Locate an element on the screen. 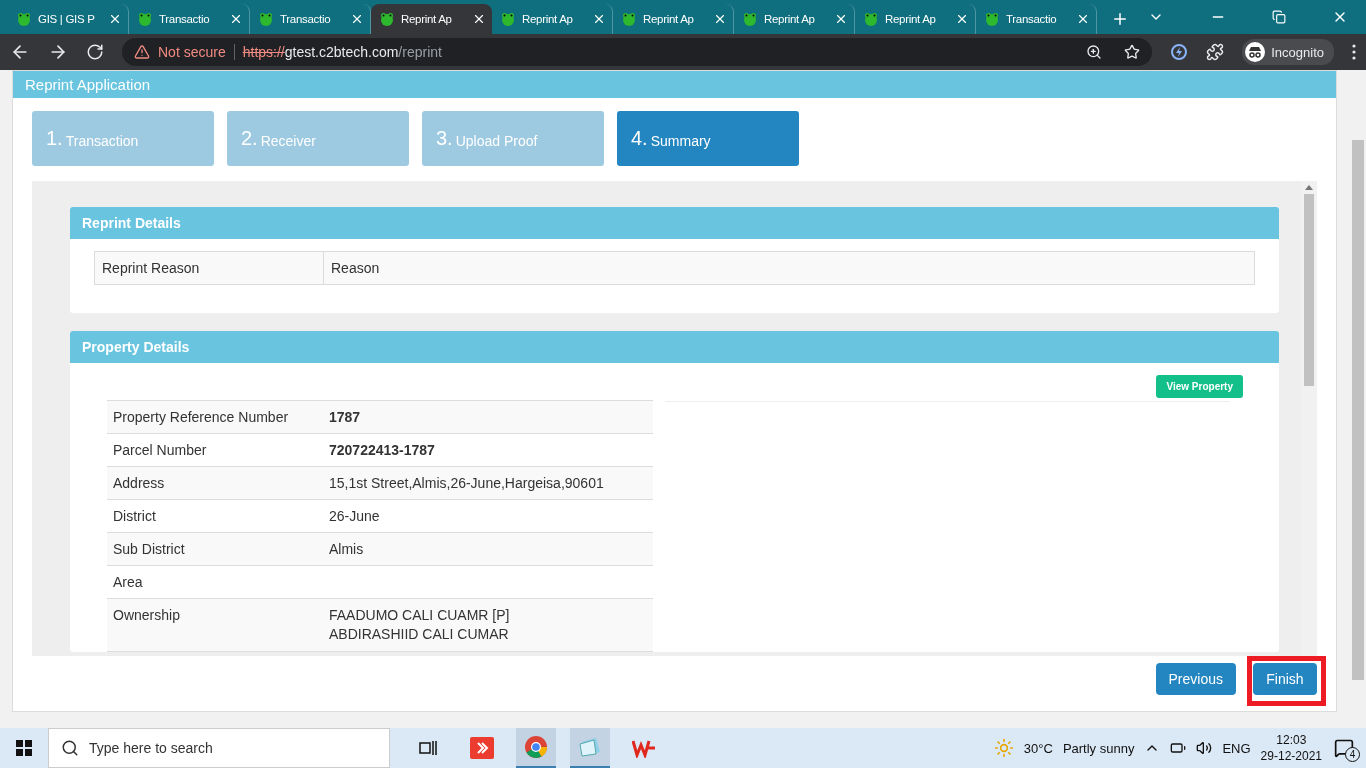 The image size is (1366, 768). table-cell-text: Property Reference Number is located at coordinates (201, 417).